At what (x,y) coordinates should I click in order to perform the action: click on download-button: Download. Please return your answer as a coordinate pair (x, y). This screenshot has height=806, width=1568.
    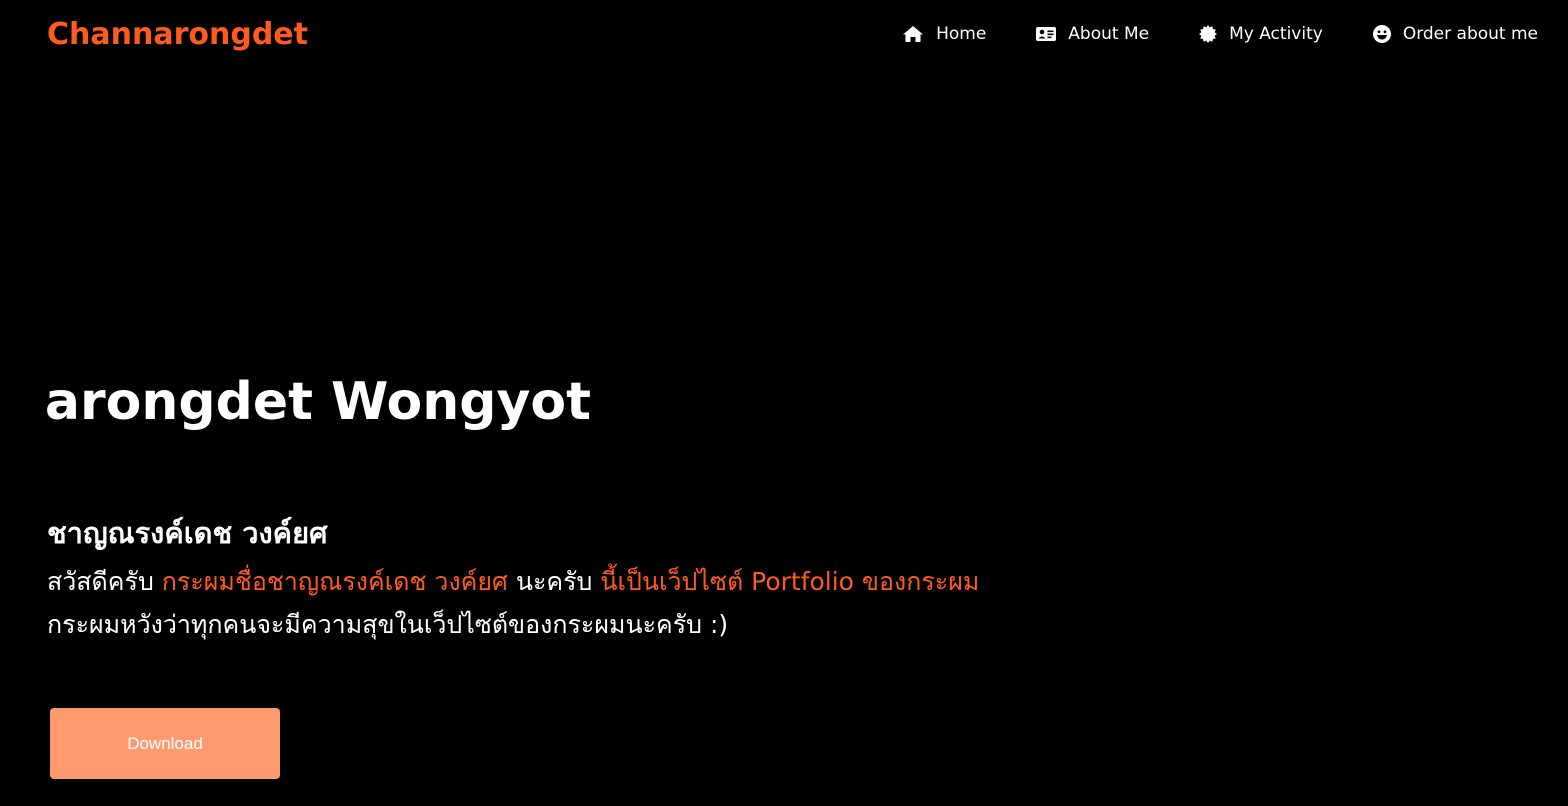
    Looking at the image, I should click on (165, 743).